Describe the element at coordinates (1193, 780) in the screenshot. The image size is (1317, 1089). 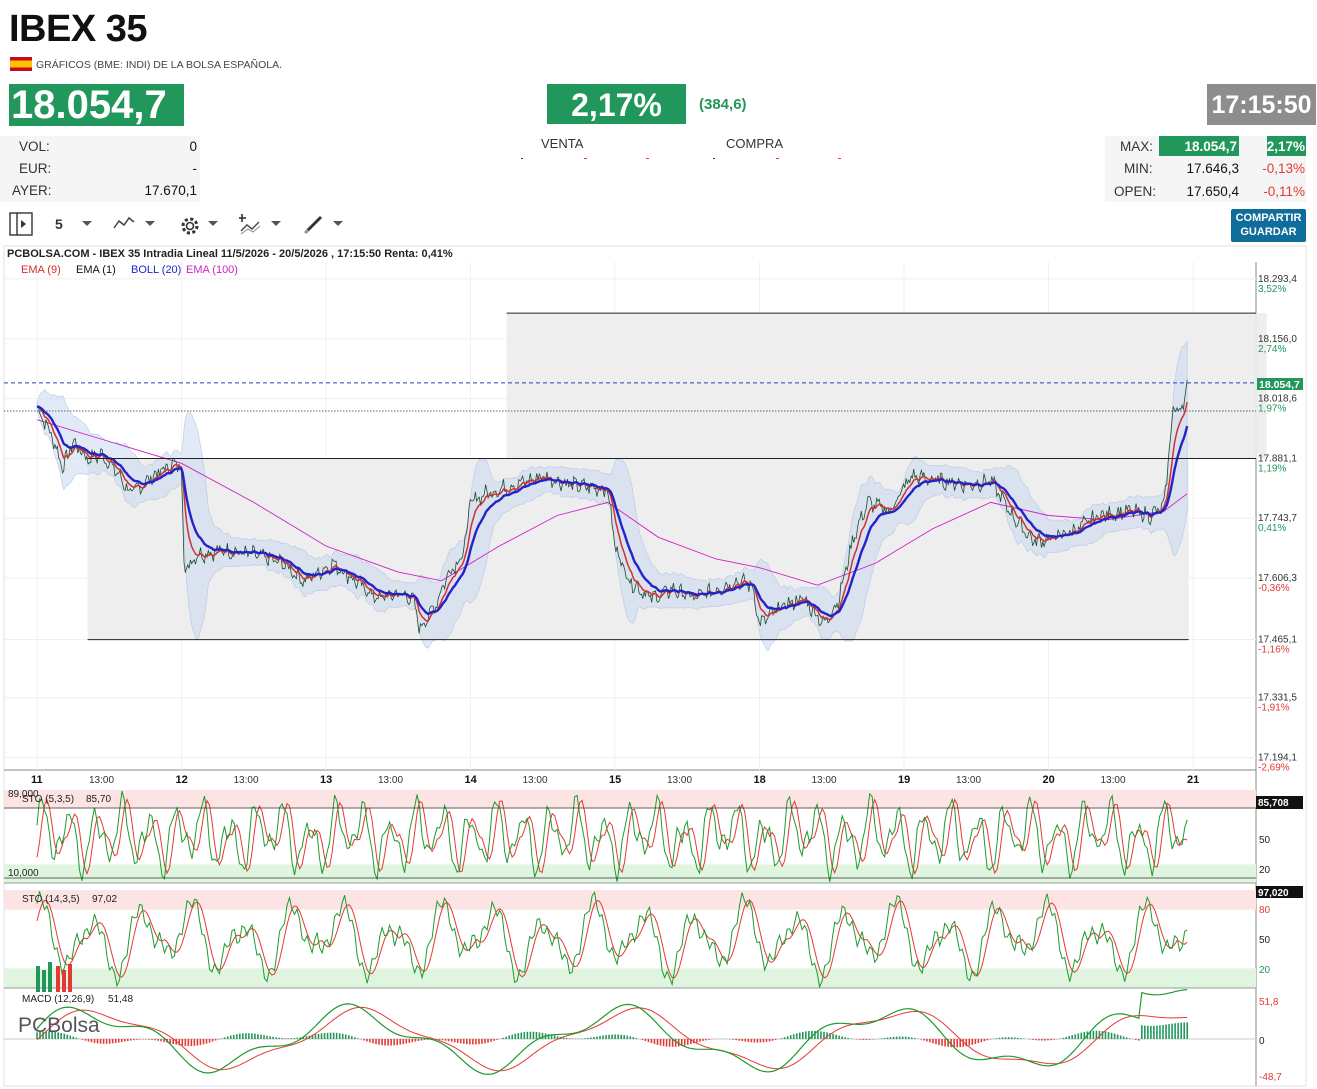
I see `x-day-label: 21` at that location.